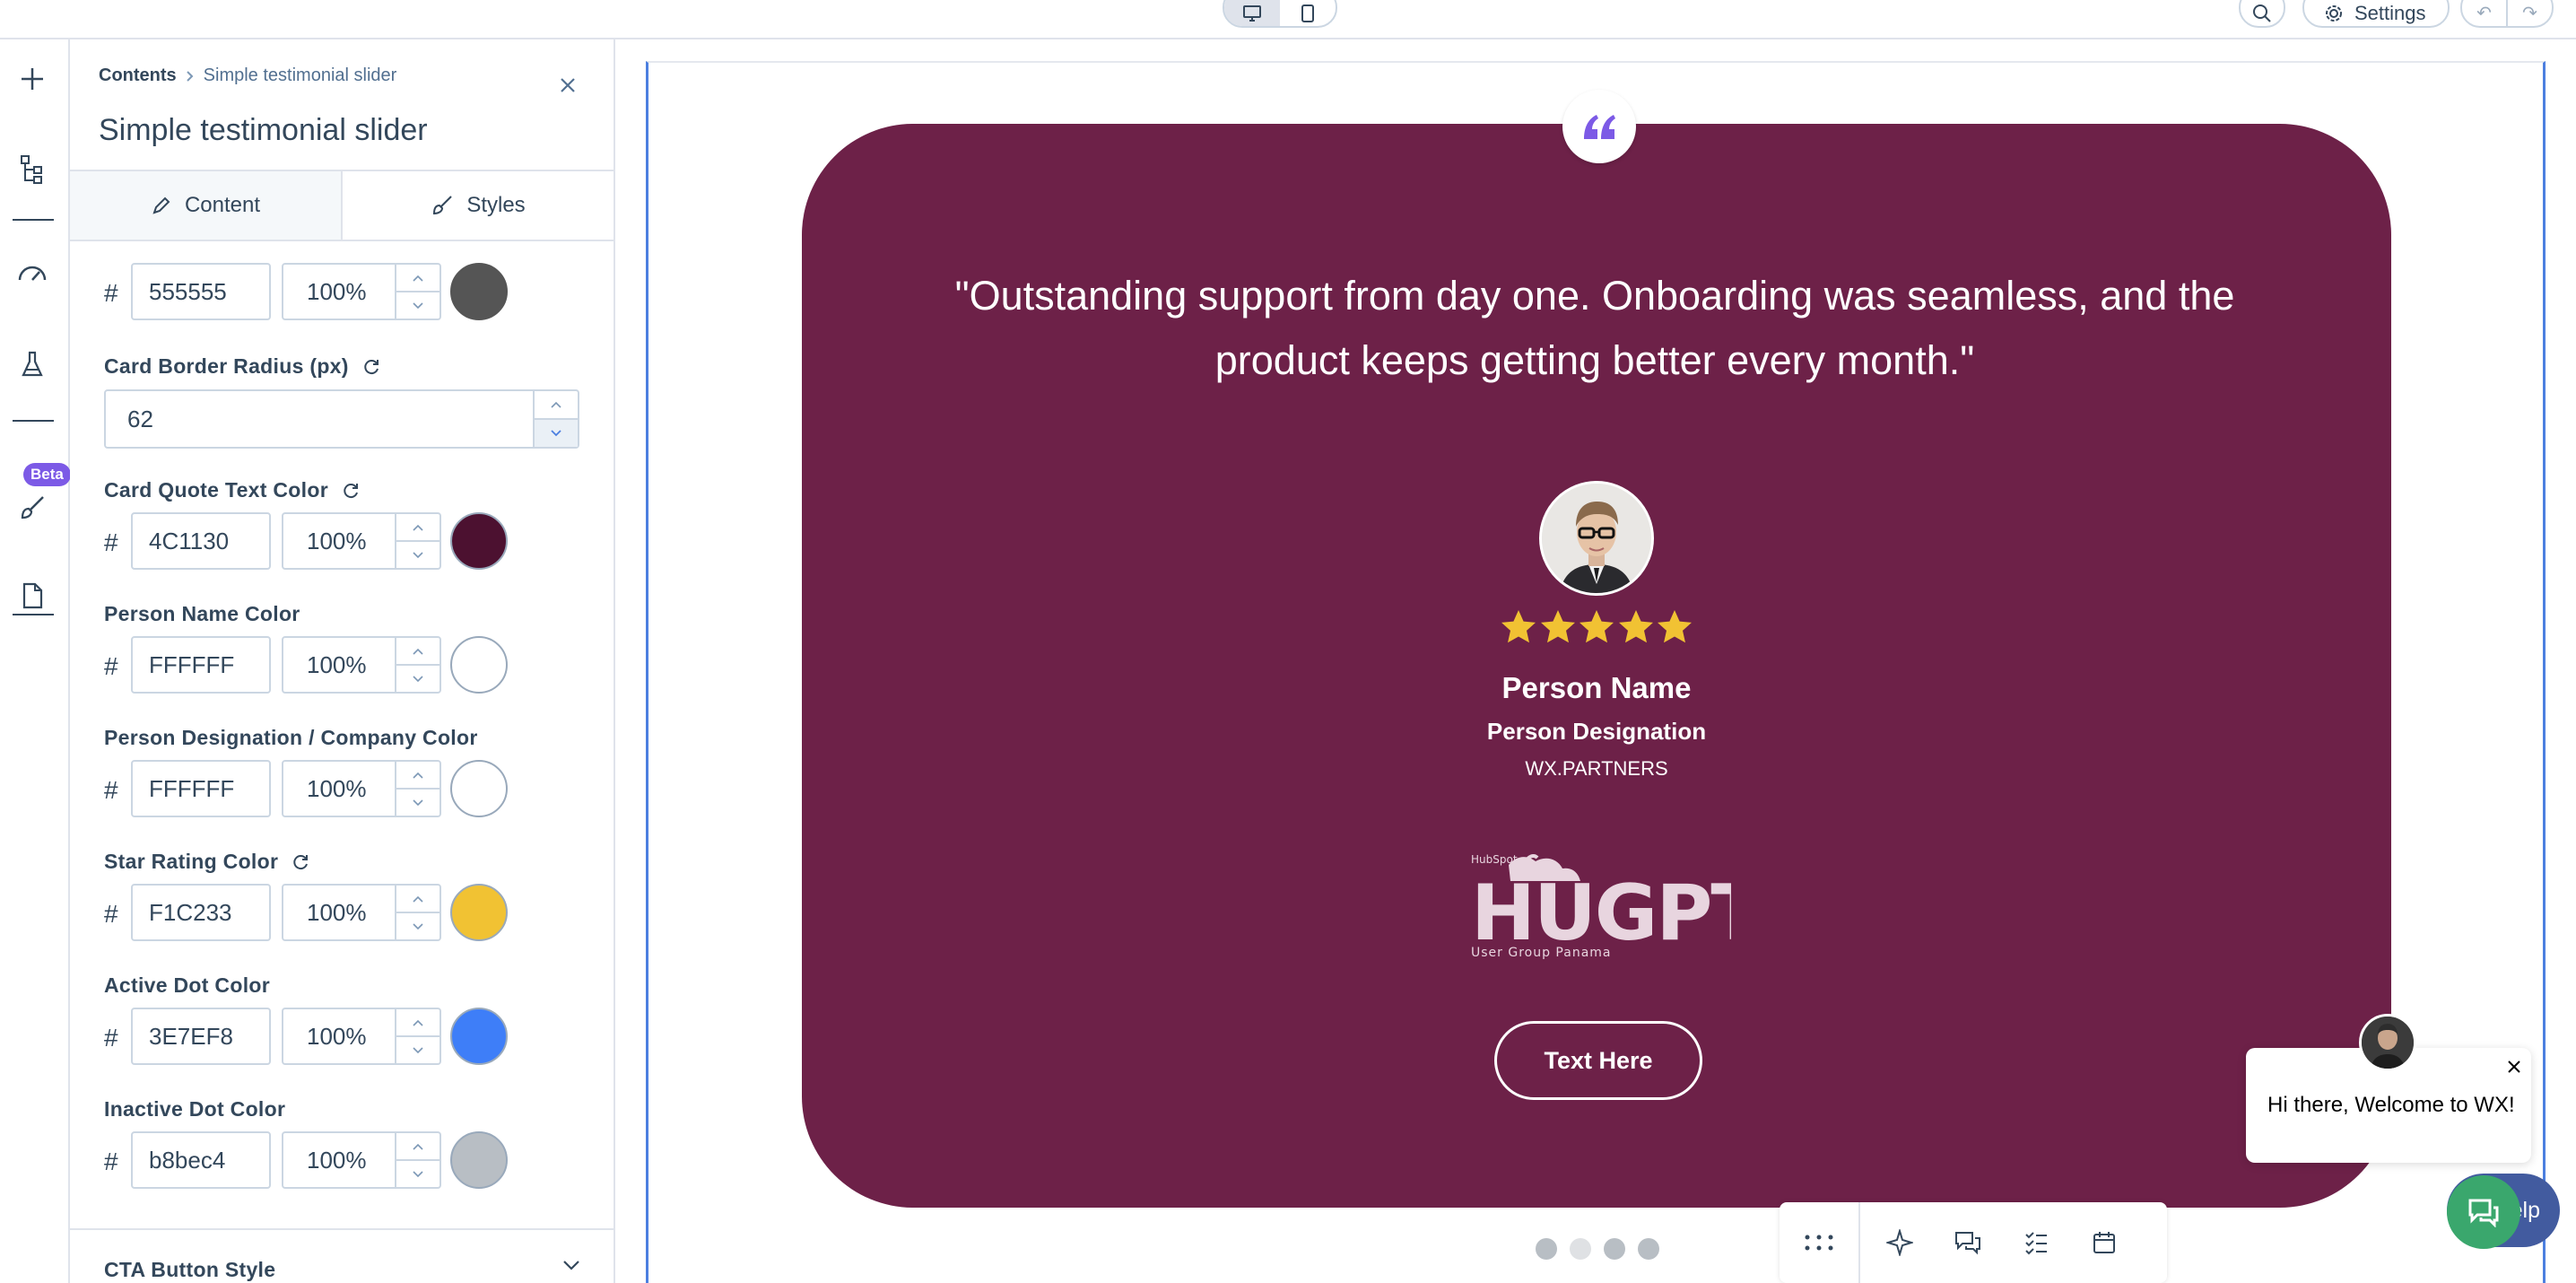 The width and height of the screenshot is (2576, 1283). Describe the element at coordinates (32, 508) in the screenshot. I see `design-button` at that location.